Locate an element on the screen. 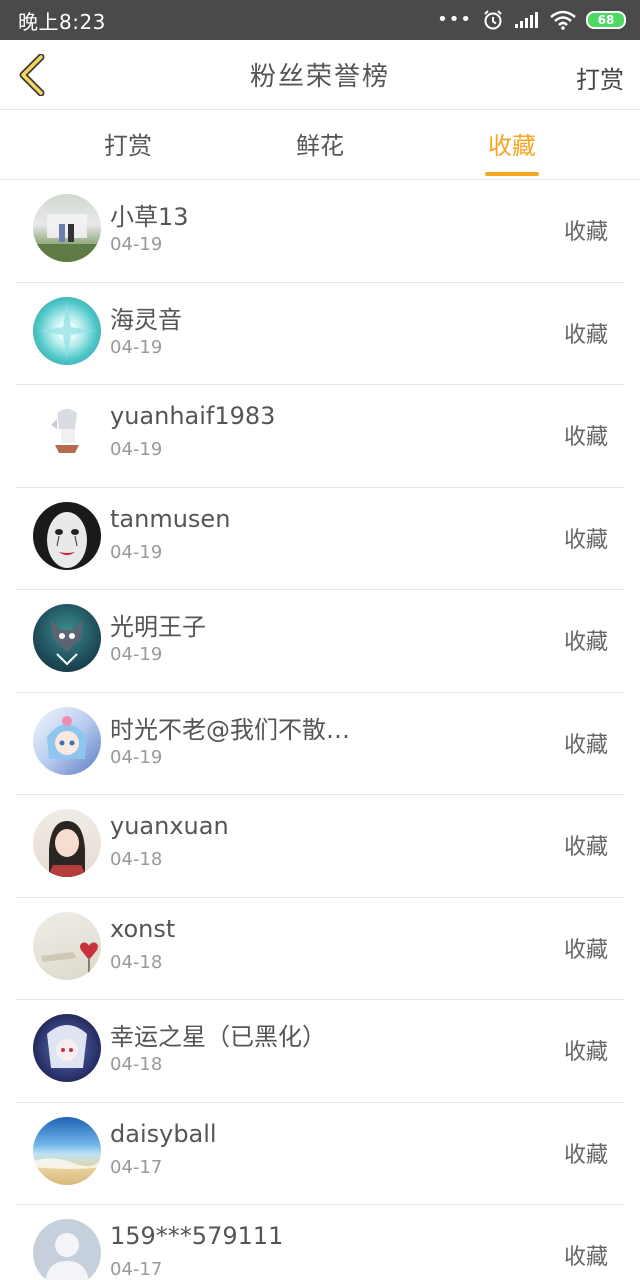 Image resolution: width=640 pixels, height=1280 pixels. user-name: 海灵音 is located at coordinates (146, 319).